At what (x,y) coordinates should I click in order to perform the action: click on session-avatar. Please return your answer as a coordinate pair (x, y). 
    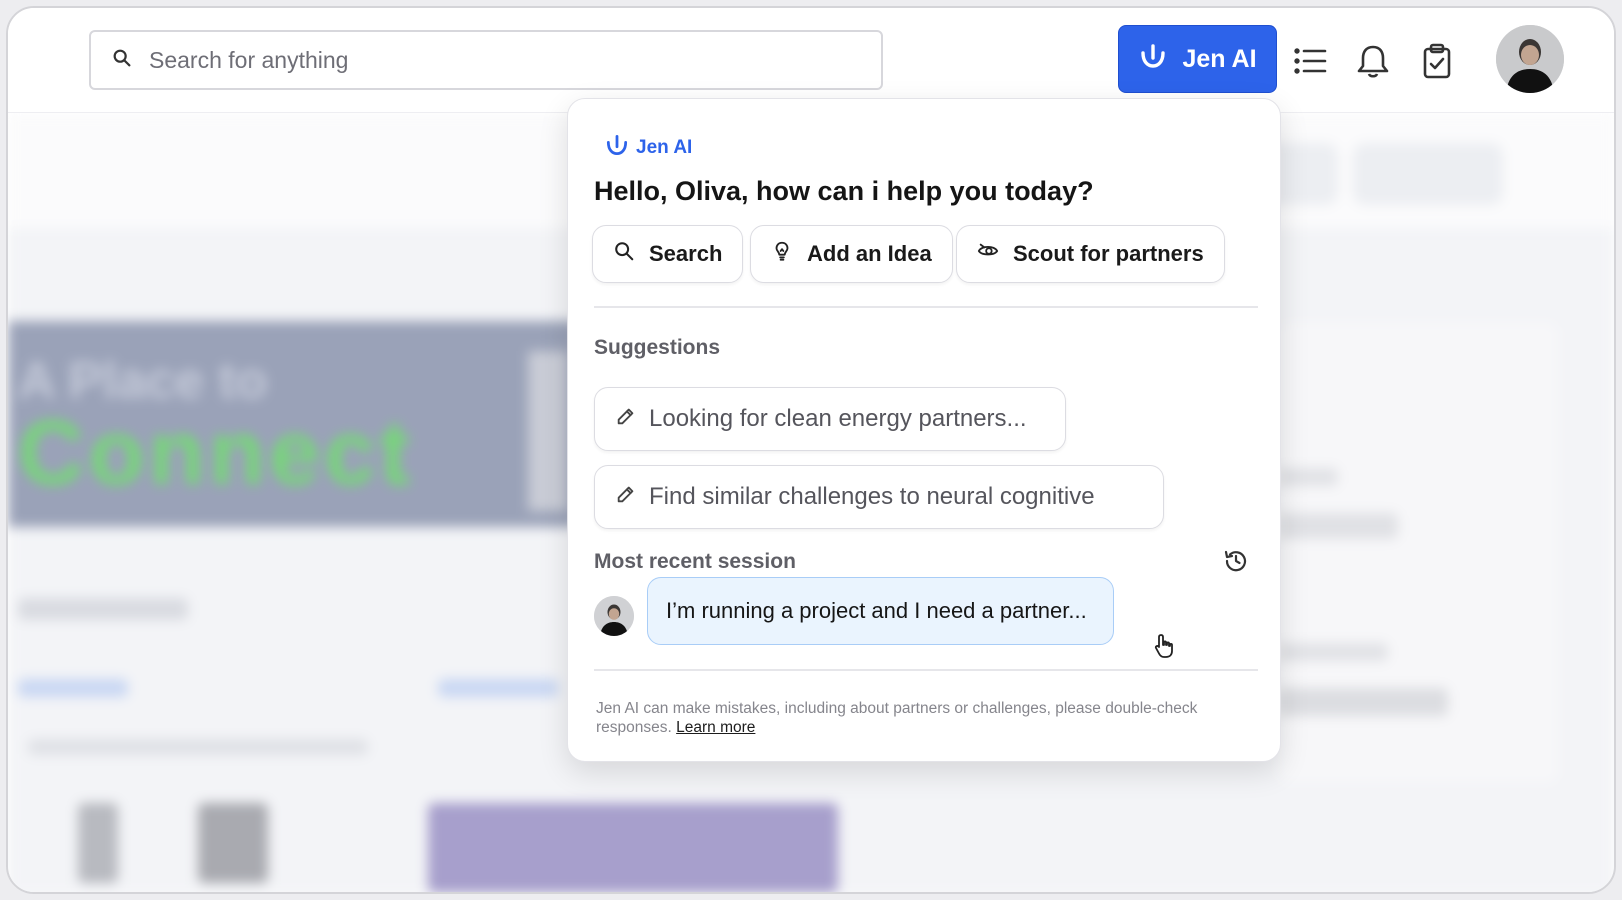
    Looking at the image, I should click on (614, 616).